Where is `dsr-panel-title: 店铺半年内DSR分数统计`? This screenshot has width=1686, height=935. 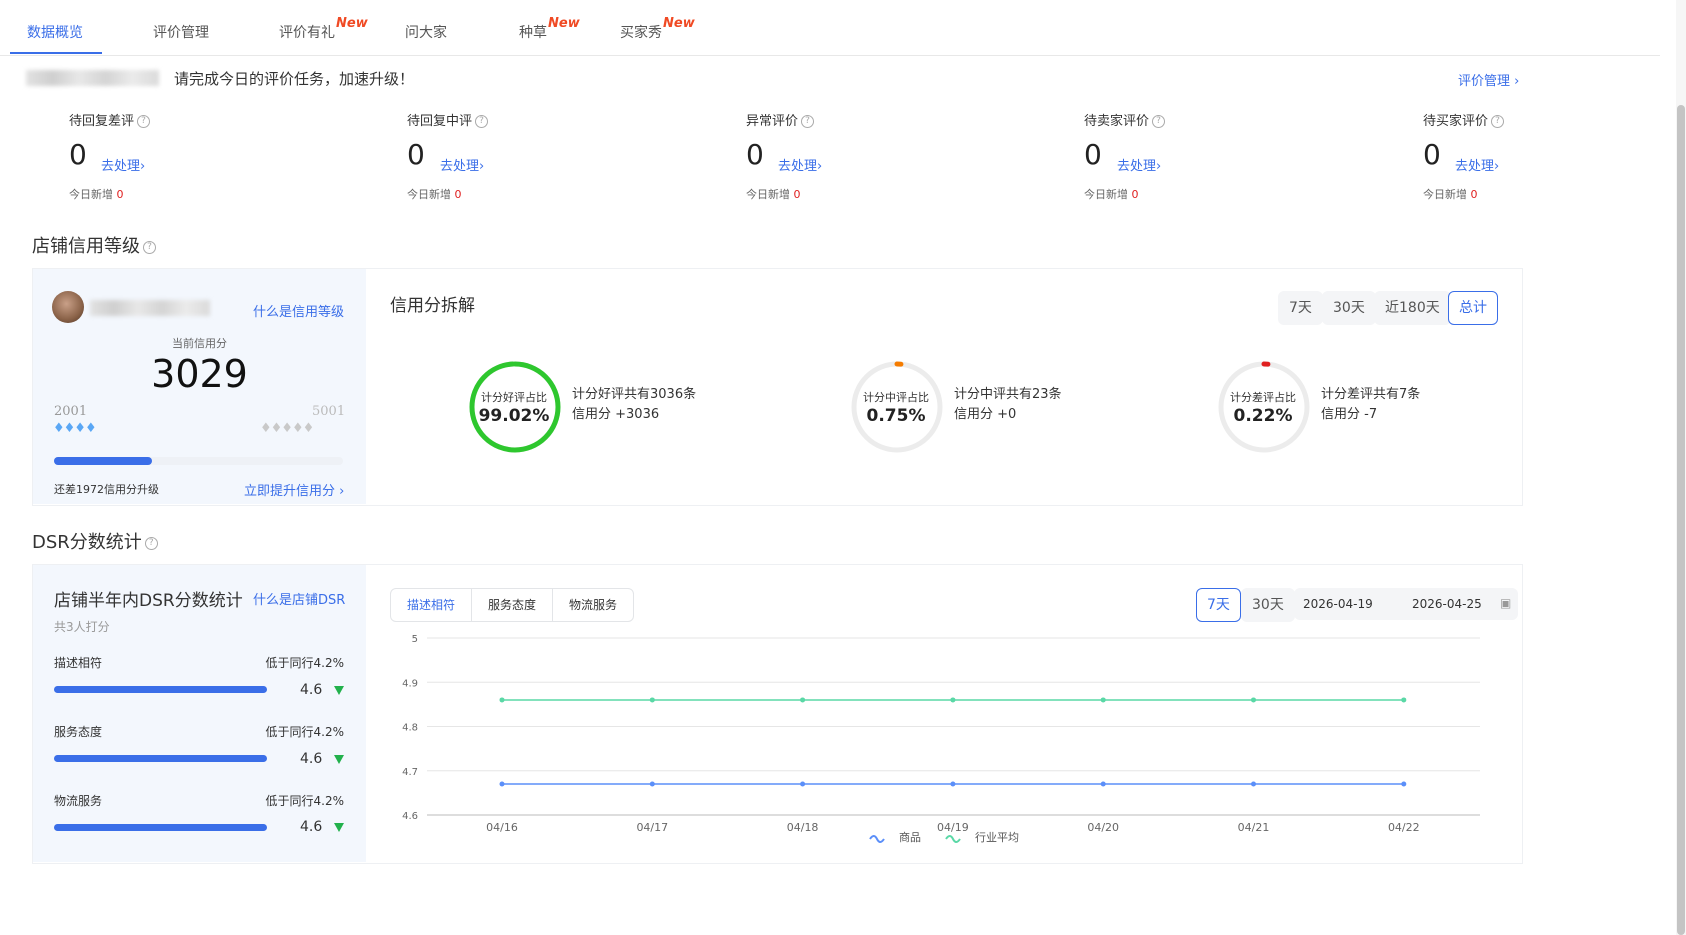
dsr-panel-title: 店铺半年内DSR分数统计 is located at coordinates (148, 601).